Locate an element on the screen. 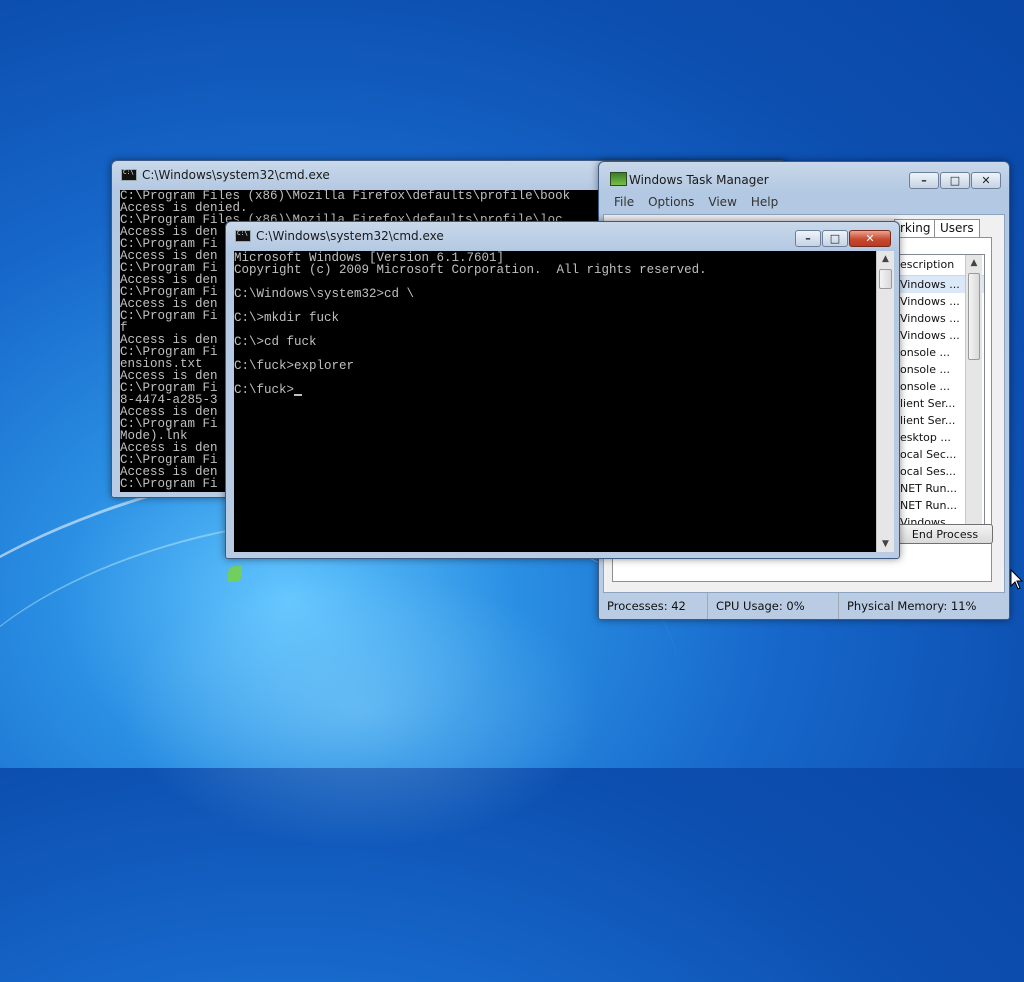 This screenshot has height=982, width=1024. title-bar: Windows Task Manager – □ ✕ is located at coordinates (804, 176).